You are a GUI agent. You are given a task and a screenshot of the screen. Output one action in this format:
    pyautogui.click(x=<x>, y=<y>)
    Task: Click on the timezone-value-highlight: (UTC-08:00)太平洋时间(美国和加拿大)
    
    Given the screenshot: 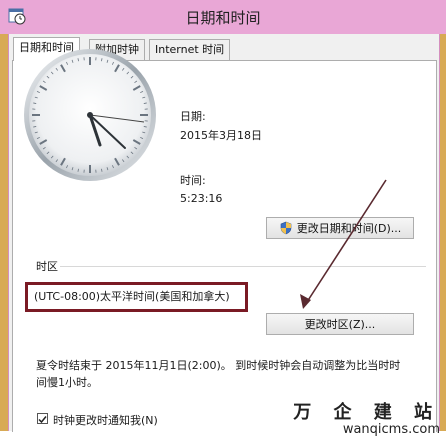 What is the action you would take?
    pyautogui.click(x=136, y=297)
    